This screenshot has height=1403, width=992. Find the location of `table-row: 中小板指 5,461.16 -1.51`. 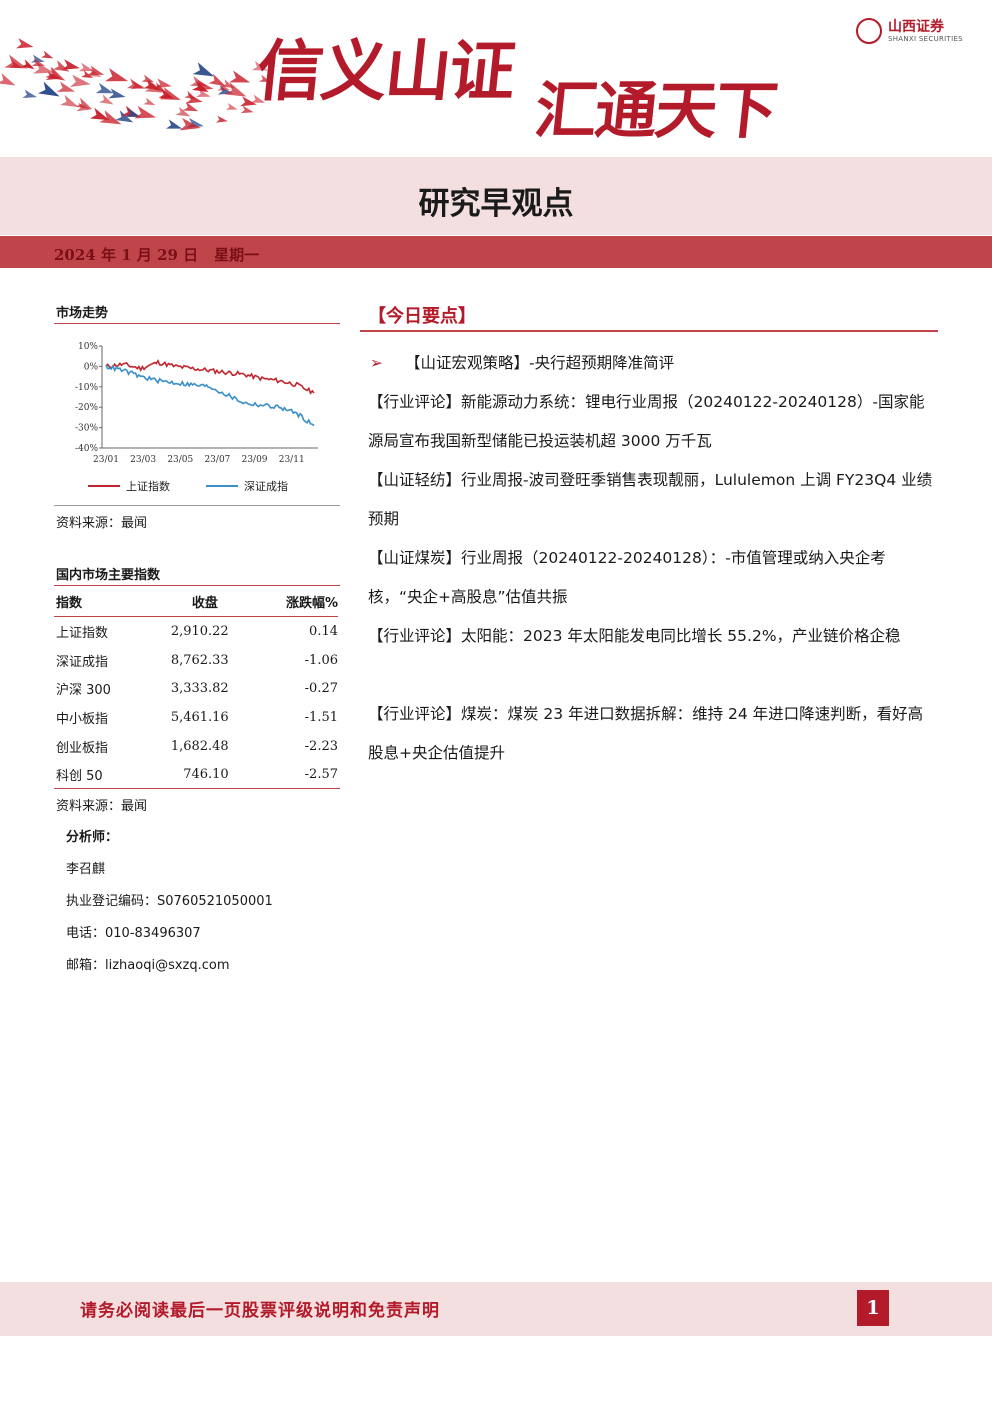

table-row: 中小板指 5,461.16 -1.51 is located at coordinates (196, 717).